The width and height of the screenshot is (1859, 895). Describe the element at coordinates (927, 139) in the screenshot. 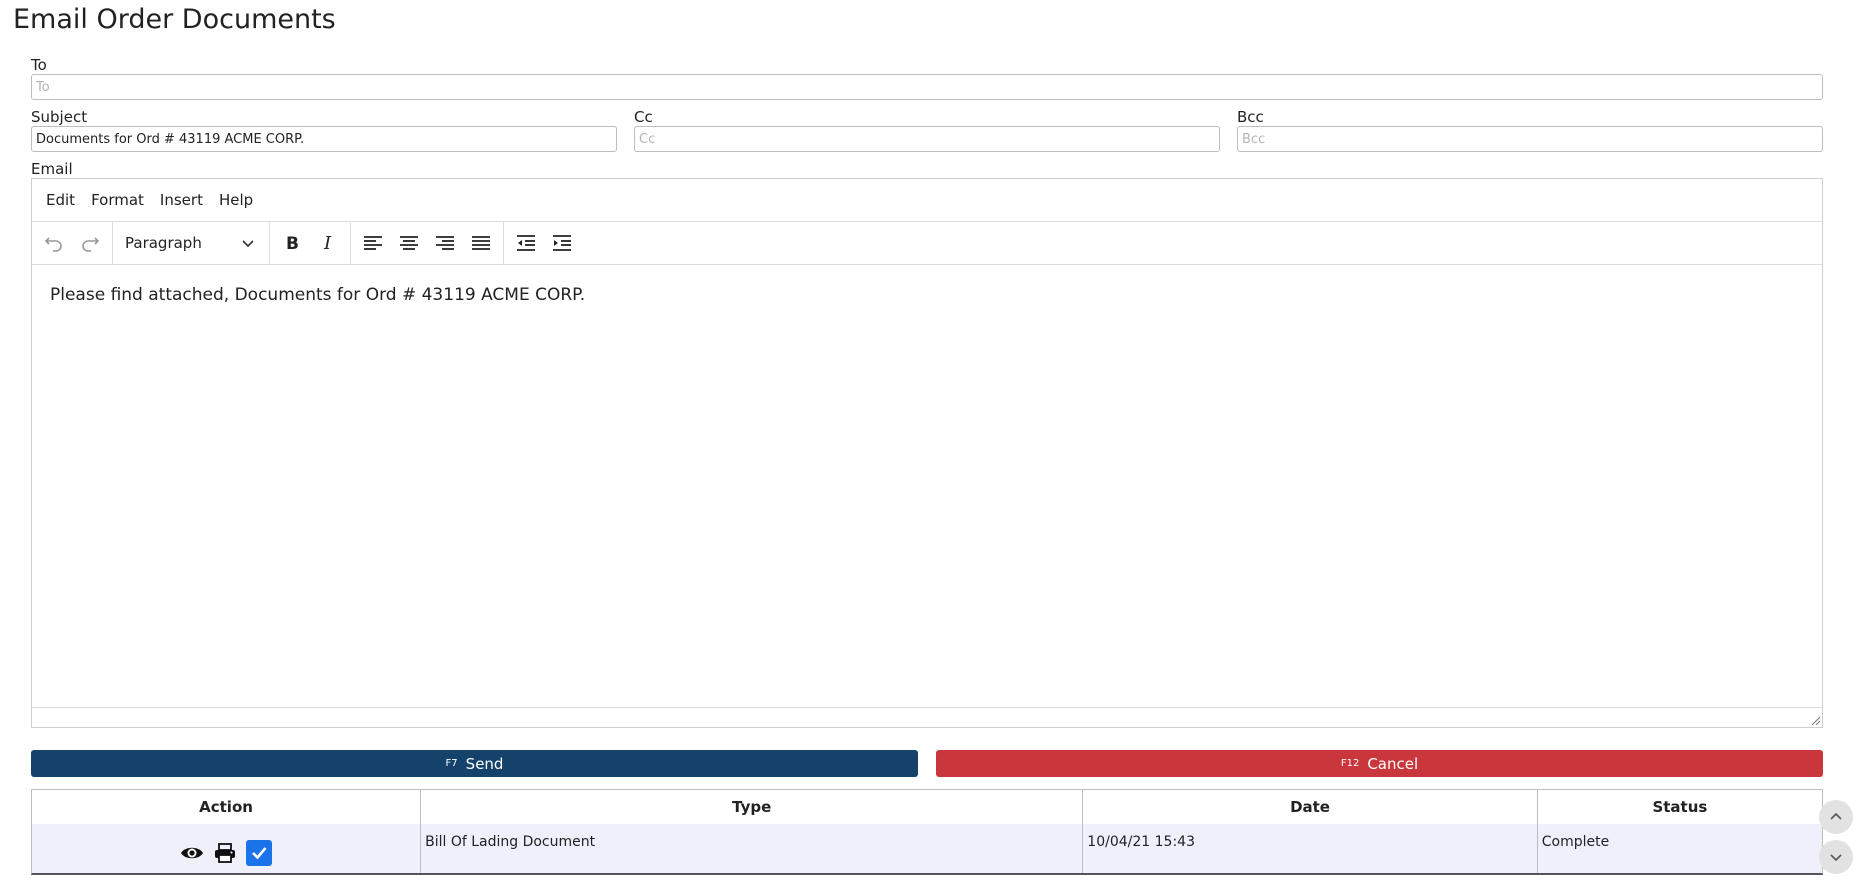

I see `cc-field` at that location.